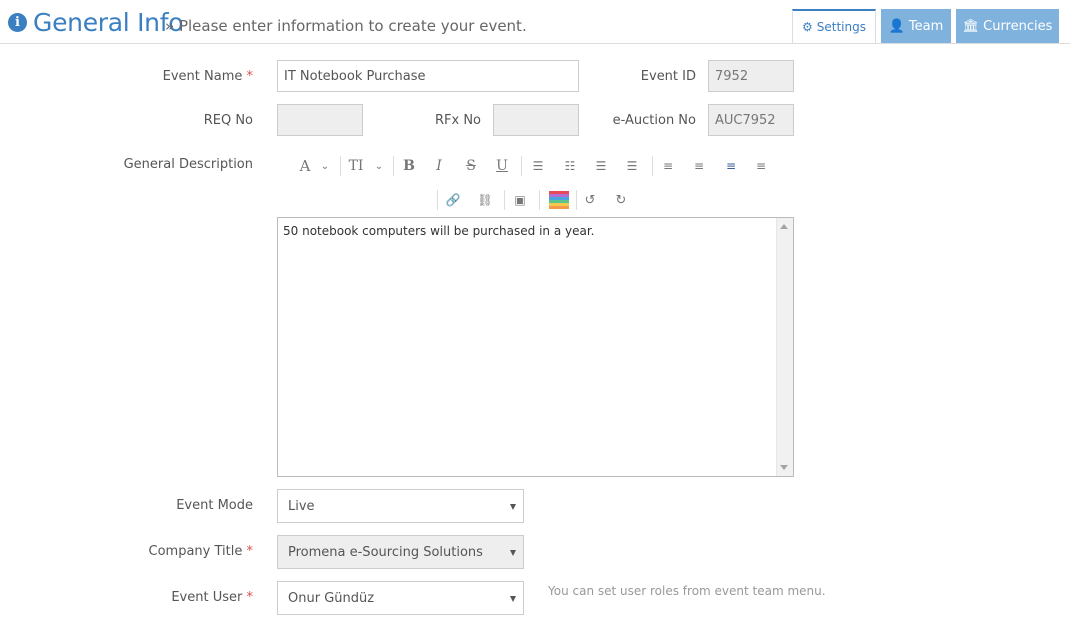 This screenshot has height=619, width=1070. I want to click on event-mode-select: Live, so click(400, 506).